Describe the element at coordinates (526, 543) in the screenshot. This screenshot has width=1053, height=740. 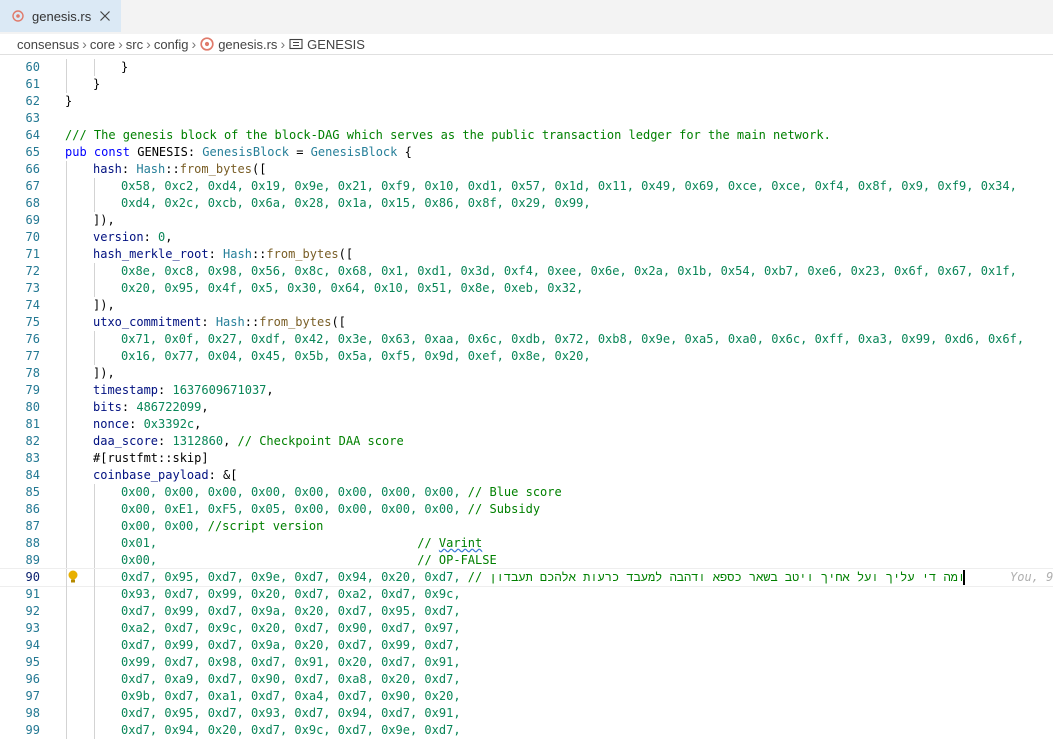
I see `code-line: 88 0x01, // Varint` at that location.